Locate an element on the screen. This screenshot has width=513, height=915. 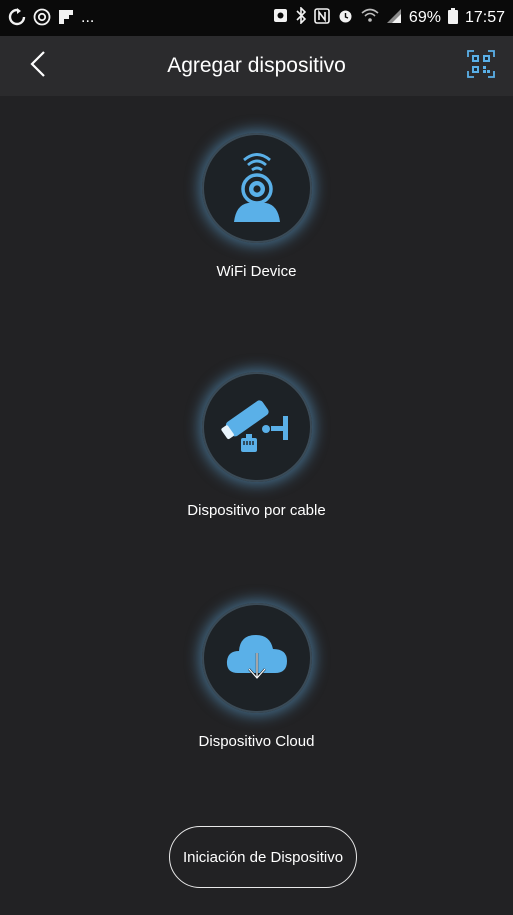
battery-text: 69% is located at coordinates (424, 17).